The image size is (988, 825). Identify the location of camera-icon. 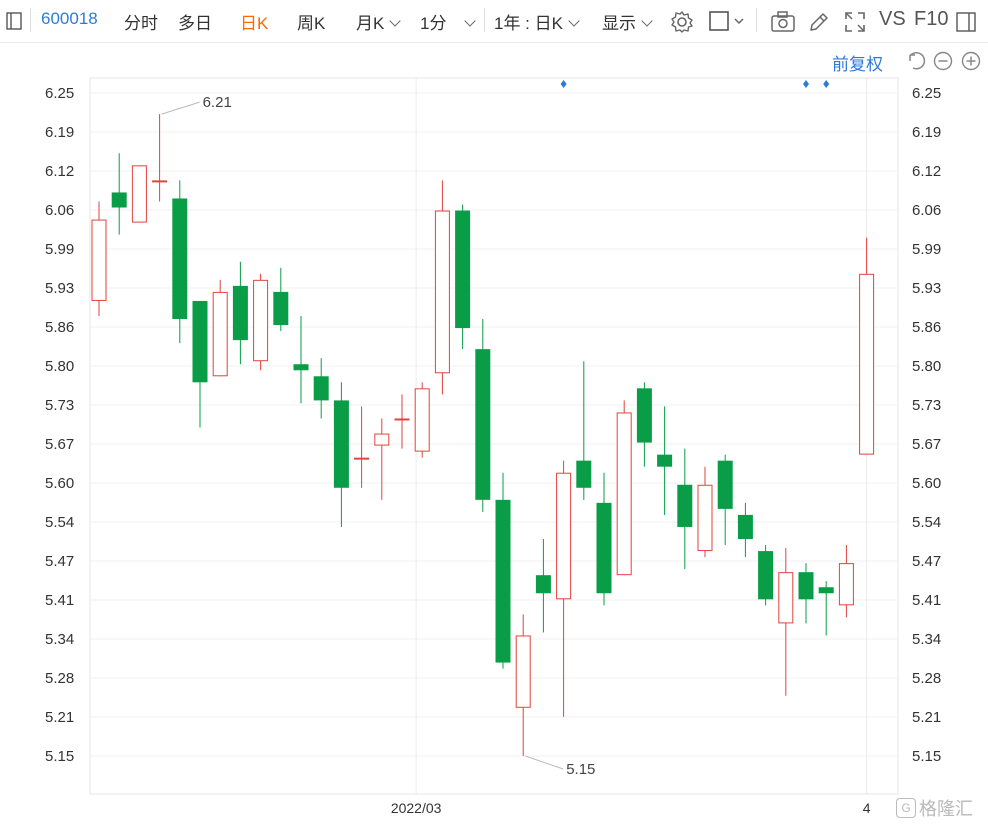
(783, 24).